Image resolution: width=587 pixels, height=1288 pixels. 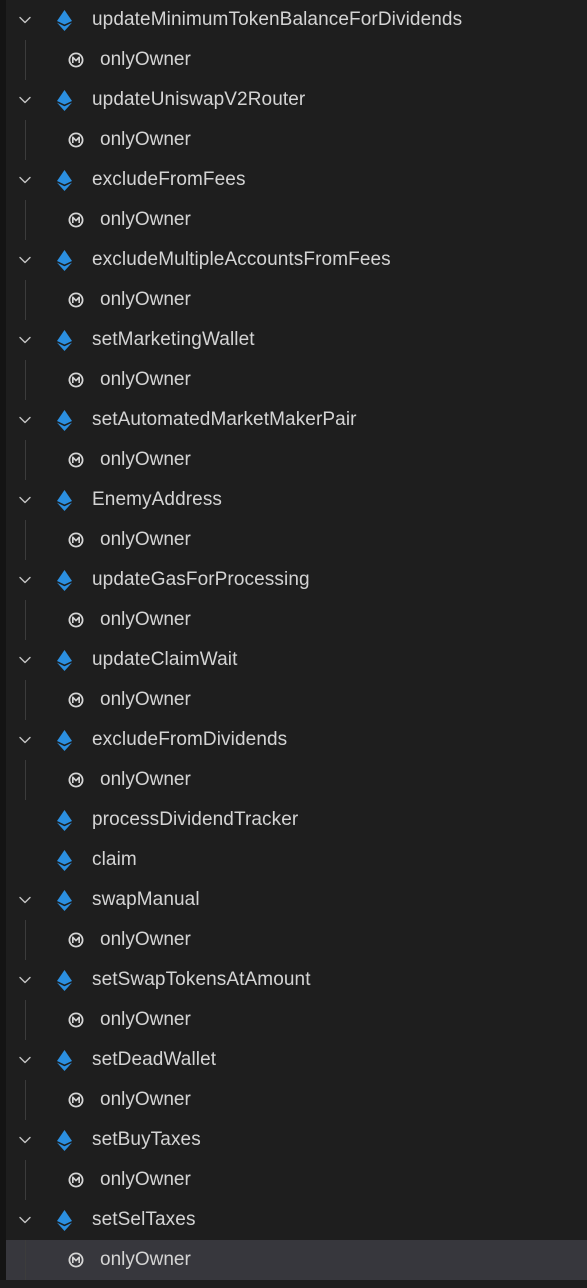 What do you see at coordinates (293, 1260) in the screenshot?
I see `outline-modifier-item-selected: onlyOwner` at bounding box center [293, 1260].